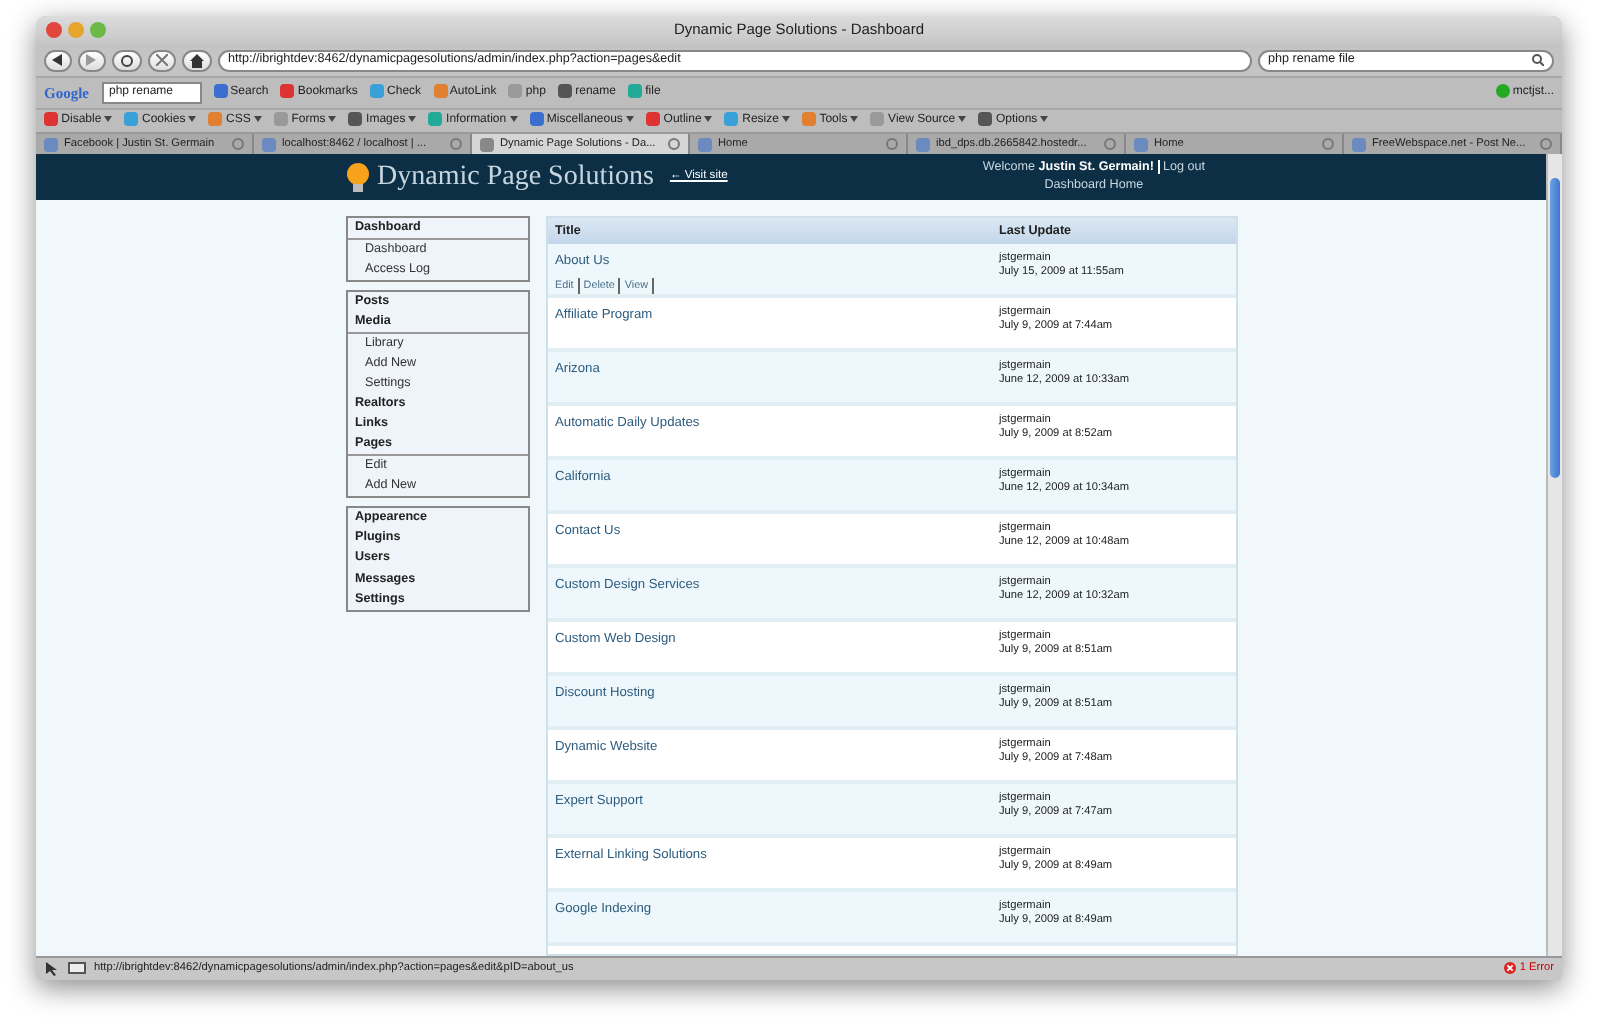  I want to click on minimize-icon, so click(76, 30).